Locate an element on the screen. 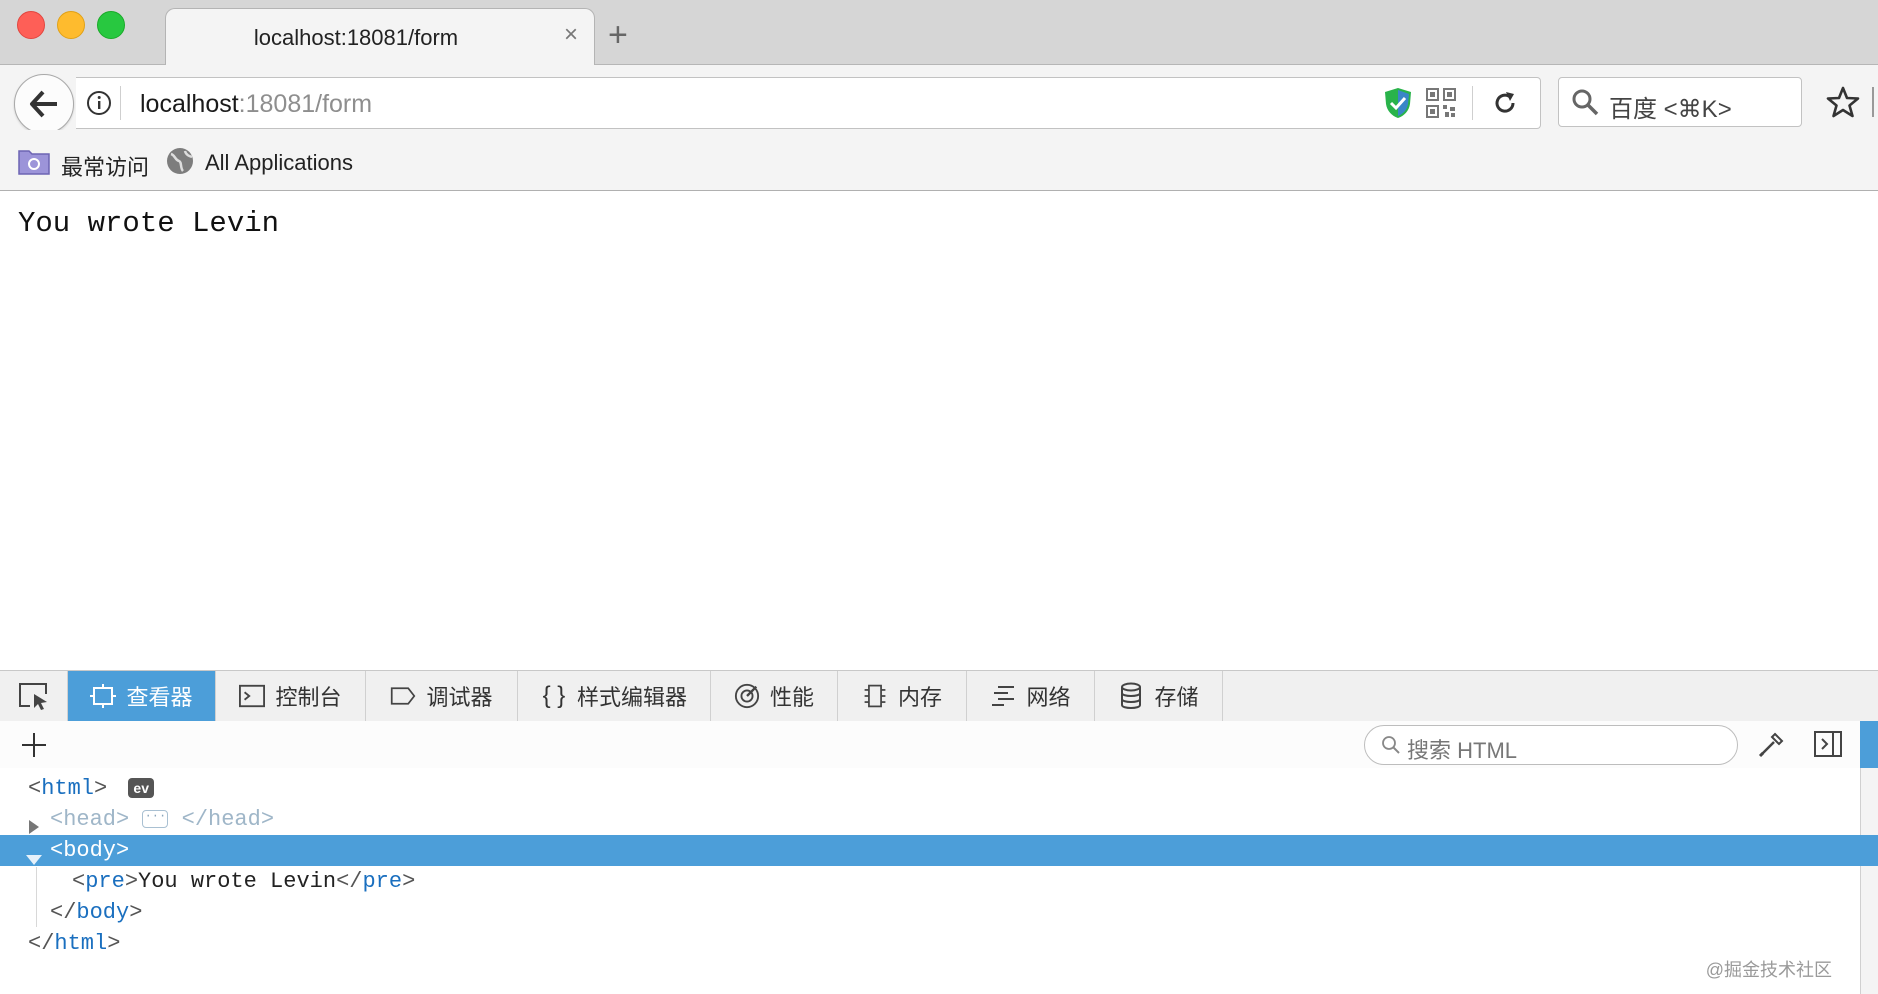  performance-icon is located at coordinates (747, 696).